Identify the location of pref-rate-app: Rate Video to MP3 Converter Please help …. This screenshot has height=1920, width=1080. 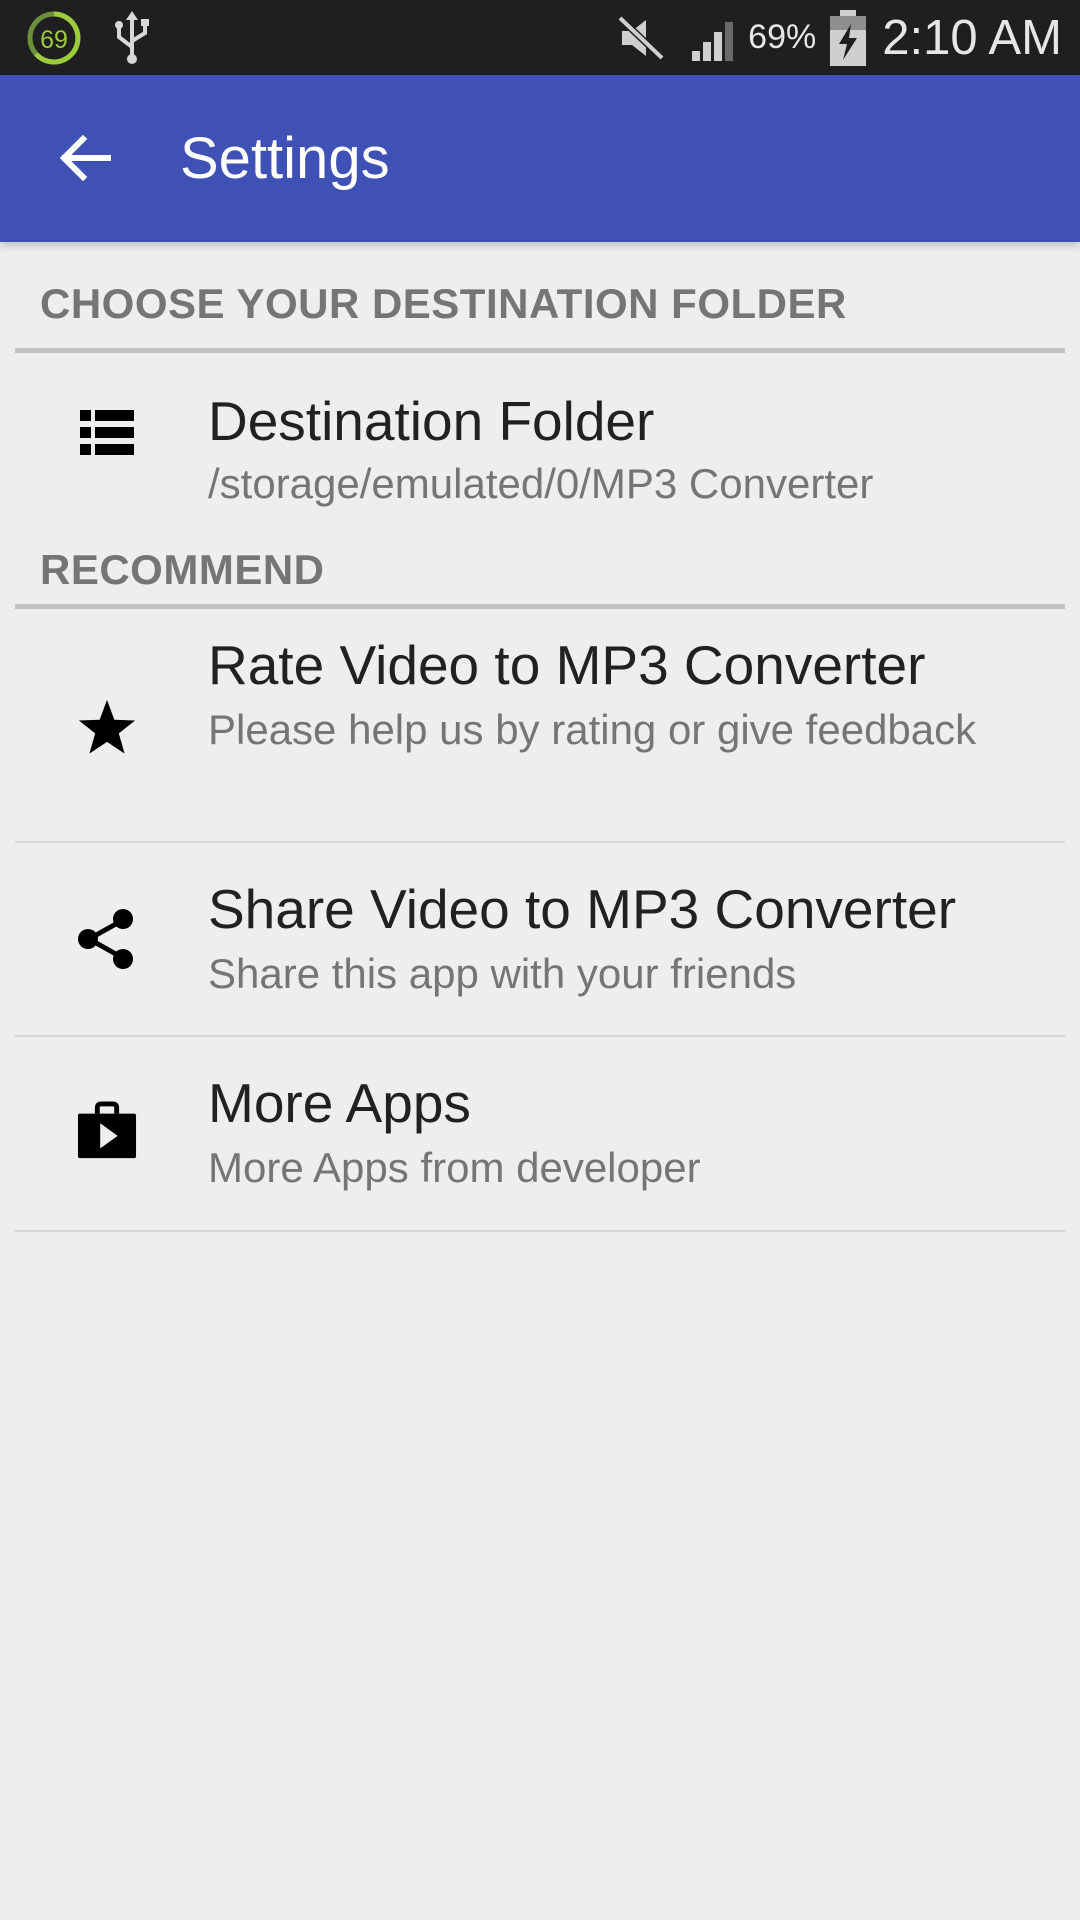
(540, 726).